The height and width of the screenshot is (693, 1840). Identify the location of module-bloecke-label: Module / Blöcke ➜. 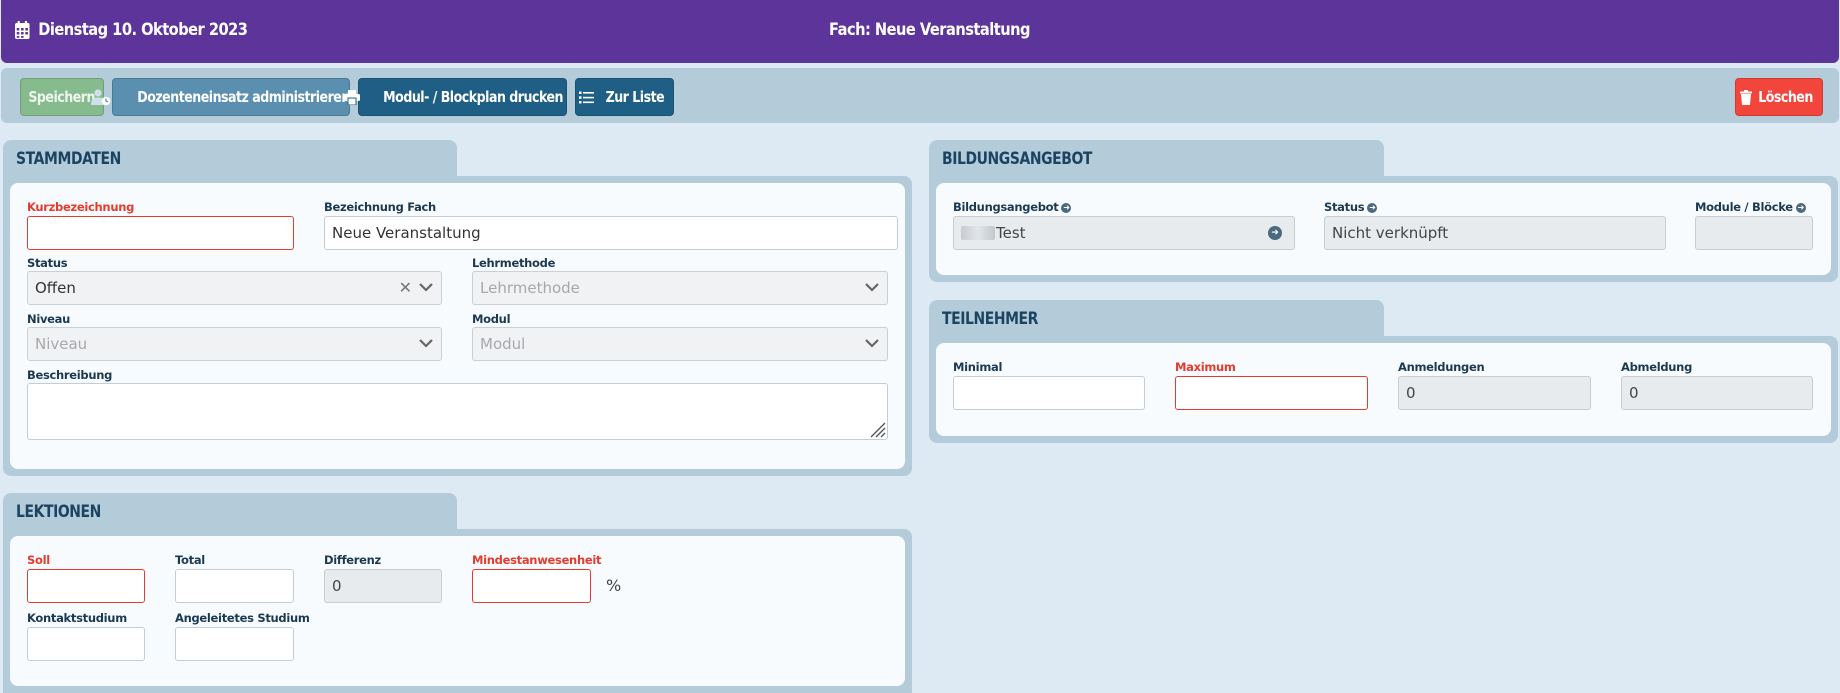
(1750, 207).